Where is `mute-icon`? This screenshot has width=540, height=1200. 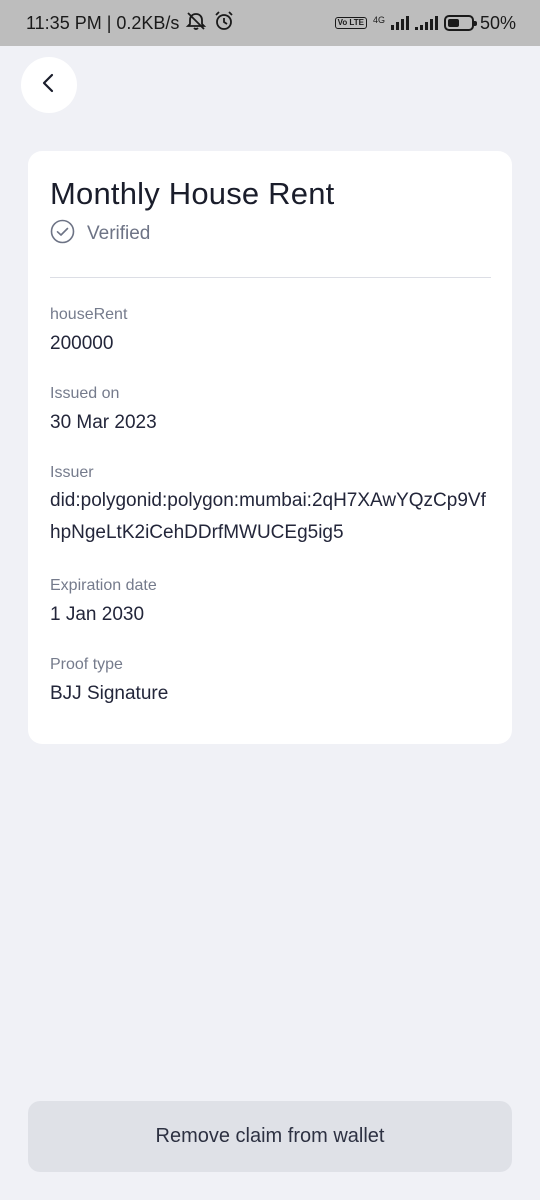
mute-icon is located at coordinates (196, 23).